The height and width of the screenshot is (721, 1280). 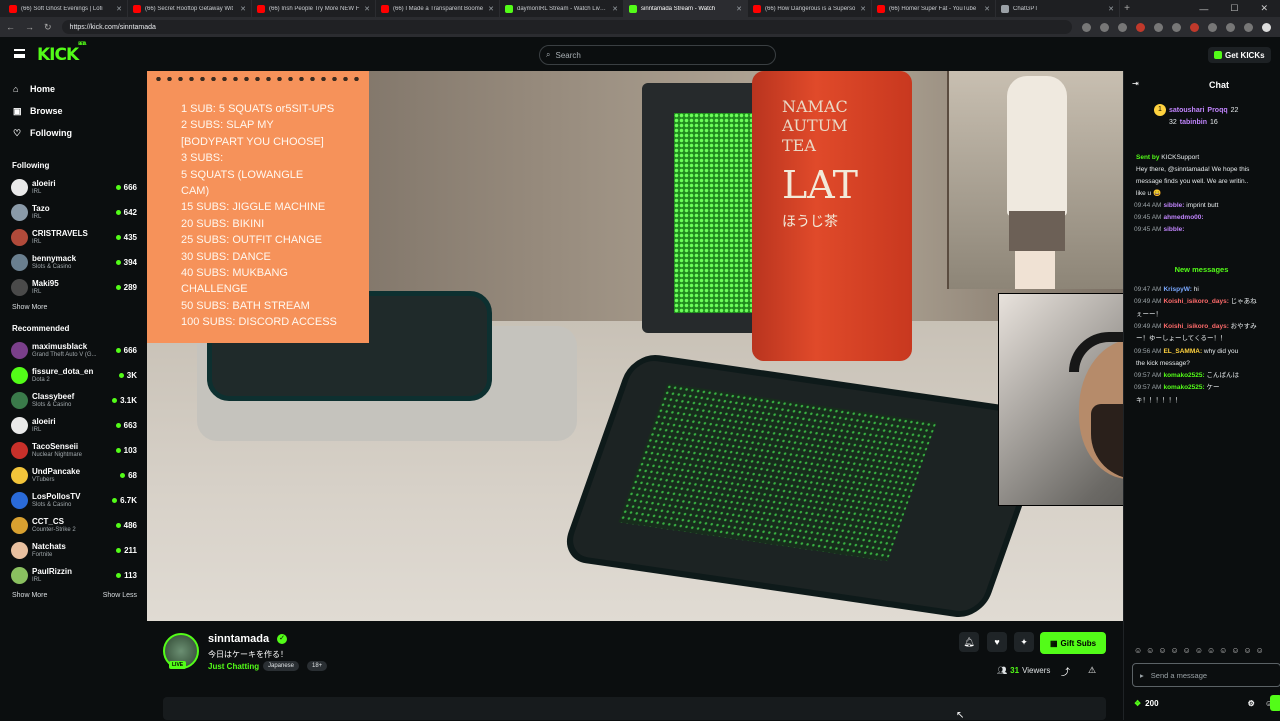 What do you see at coordinates (73, 287) in the screenshot?
I see `sidebar-channel: Maki95 IRL 289` at bounding box center [73, 287].